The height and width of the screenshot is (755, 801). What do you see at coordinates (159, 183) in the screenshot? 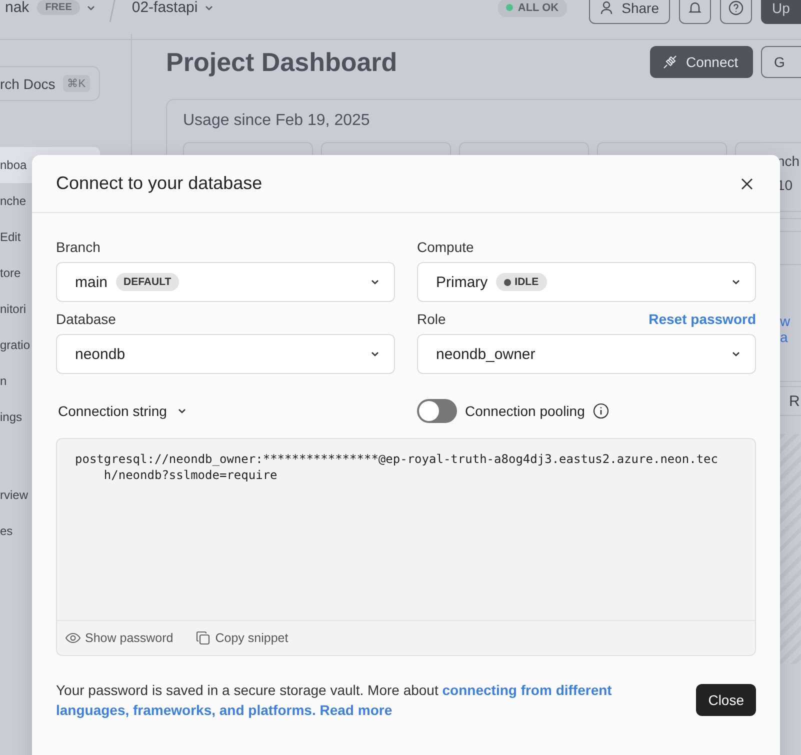
I see `dialog-title: Connect to your database` at bounding box center [159, 183].